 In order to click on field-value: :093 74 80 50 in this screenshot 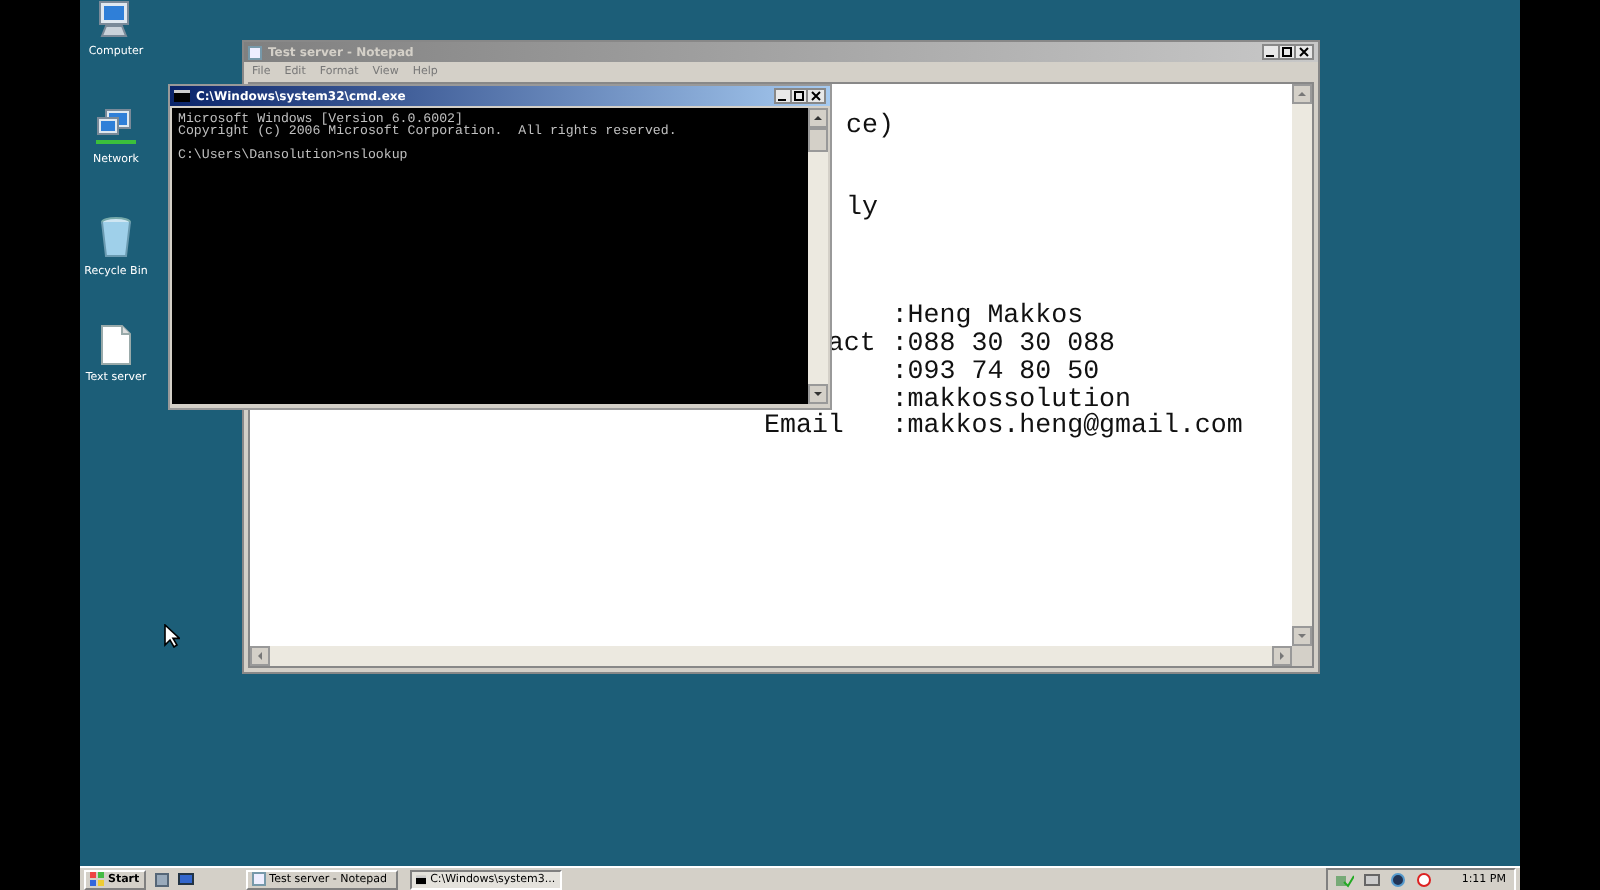, I will do `click(996, 371)`.